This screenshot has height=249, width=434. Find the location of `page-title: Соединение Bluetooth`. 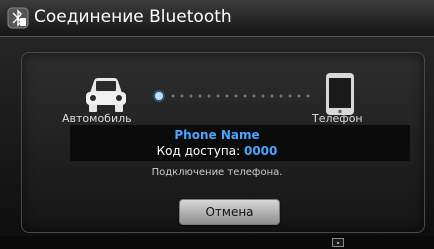

page-title: Соединение Bluetooth is located at coordinates (133, 17).